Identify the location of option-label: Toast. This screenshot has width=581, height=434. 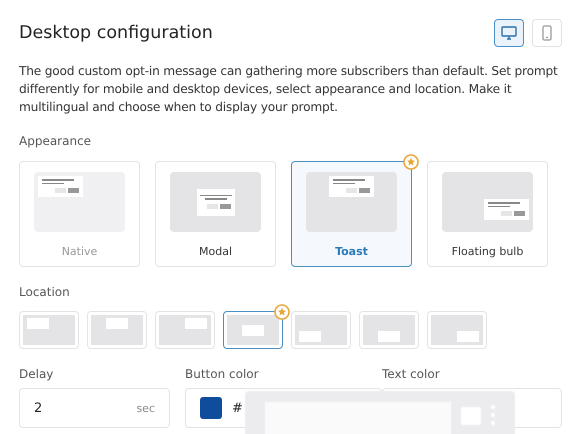
(351, 251).